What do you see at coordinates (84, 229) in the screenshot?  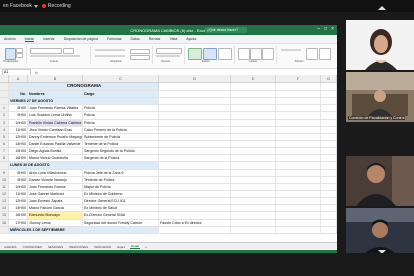 I see `section-title-wednesday: MIÉRCOLES 1 DE SEPTIEMBRE` at bounding box center [84, 229].